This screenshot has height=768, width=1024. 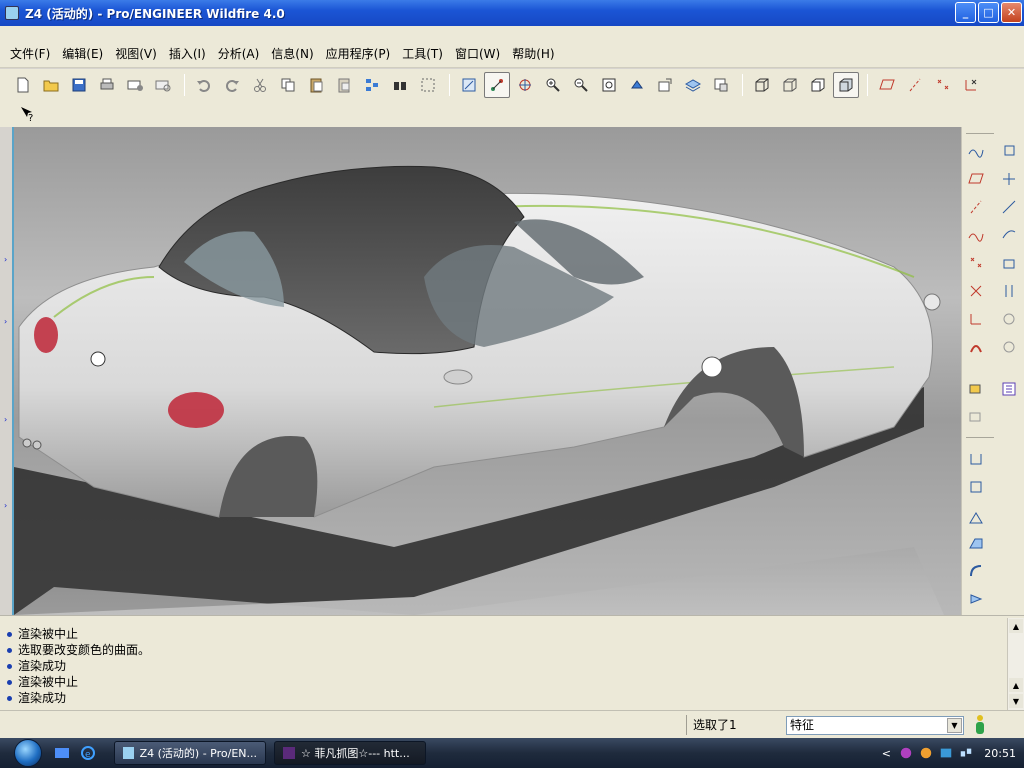 I want to click on saved-views-icon, so click(x=665, y=85).